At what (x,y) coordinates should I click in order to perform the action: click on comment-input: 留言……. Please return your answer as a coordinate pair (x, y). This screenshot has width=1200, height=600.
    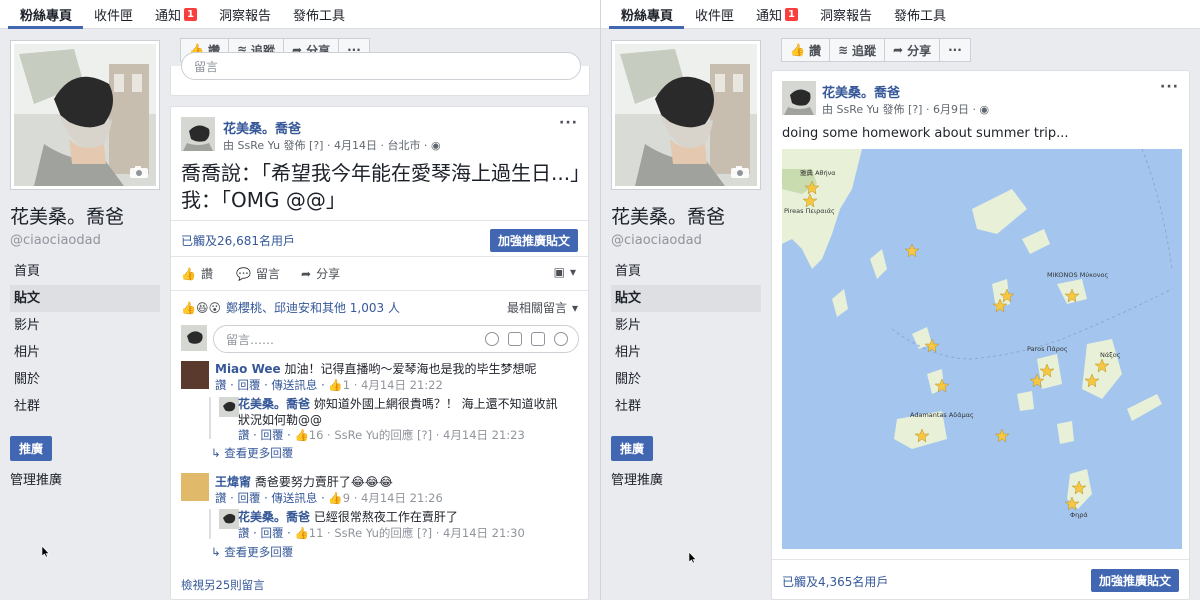
    Looking at the image, I should click on (396, 339).